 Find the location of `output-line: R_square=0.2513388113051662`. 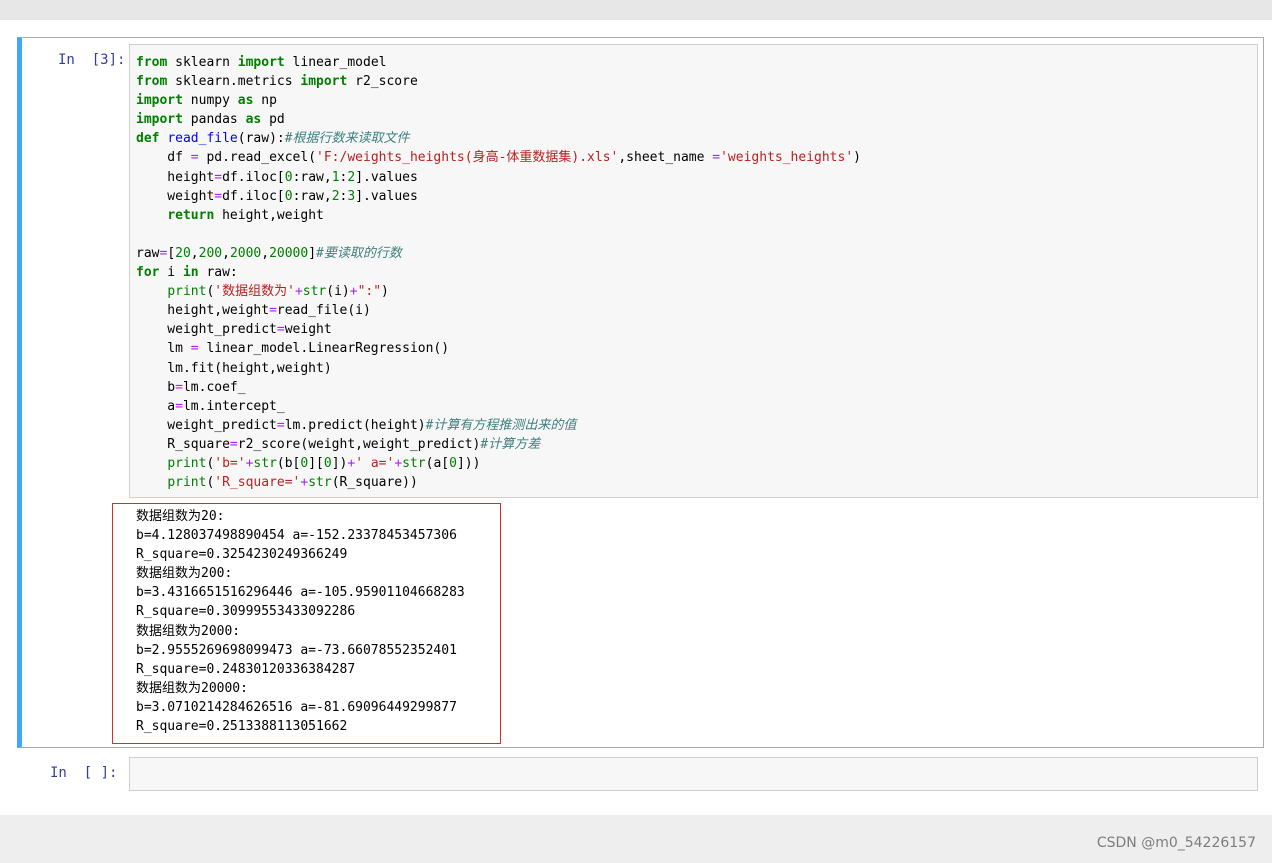

output-line: R_square=0.2513388113051662 is located at coordinates (242, 727).